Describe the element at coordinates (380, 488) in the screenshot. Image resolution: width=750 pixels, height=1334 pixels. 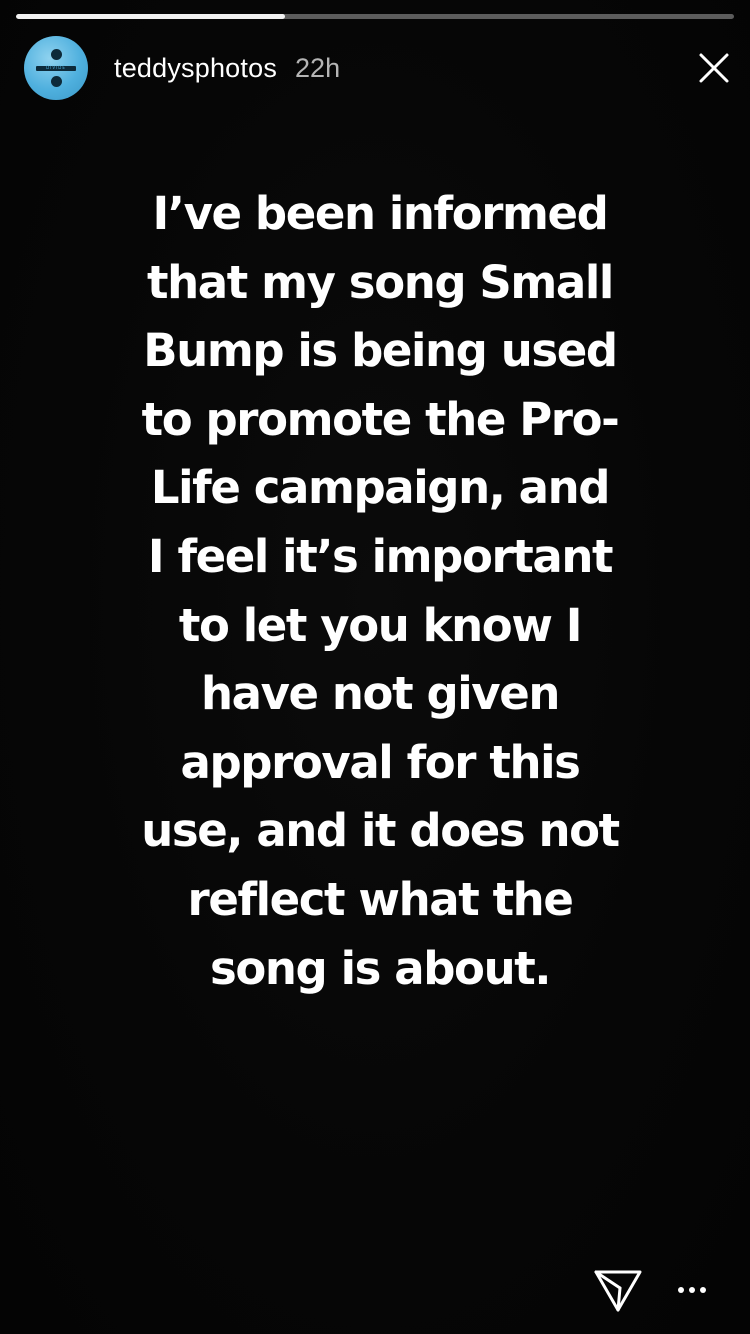
I see `story-text-line: Life campaign, and` at that location.